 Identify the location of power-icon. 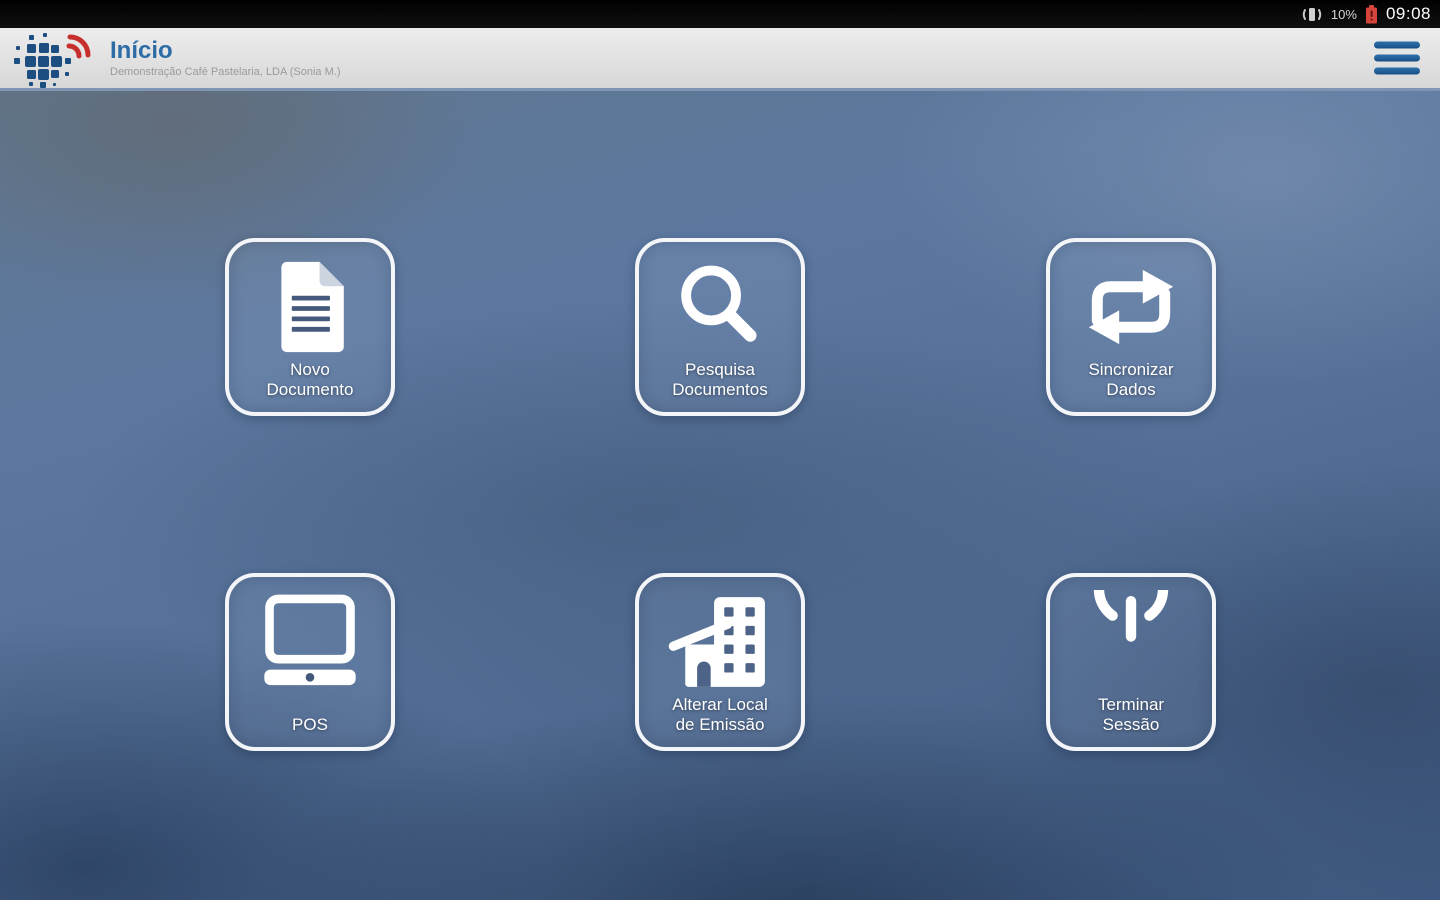
(1131, 616).